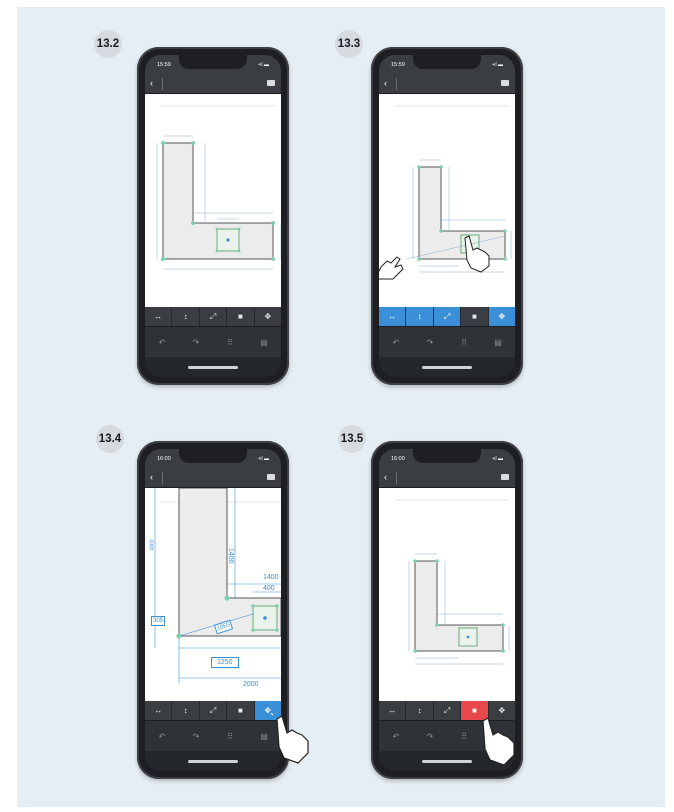  I want to click on dimension-label: 4000, so click(152, 545).